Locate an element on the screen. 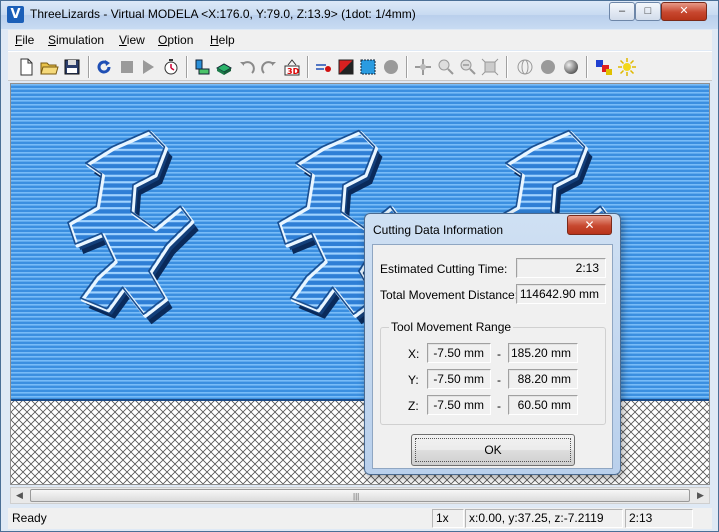 This screenshot has height=532, width=719. toolbar: 3D is located at coordinates (360, 66).